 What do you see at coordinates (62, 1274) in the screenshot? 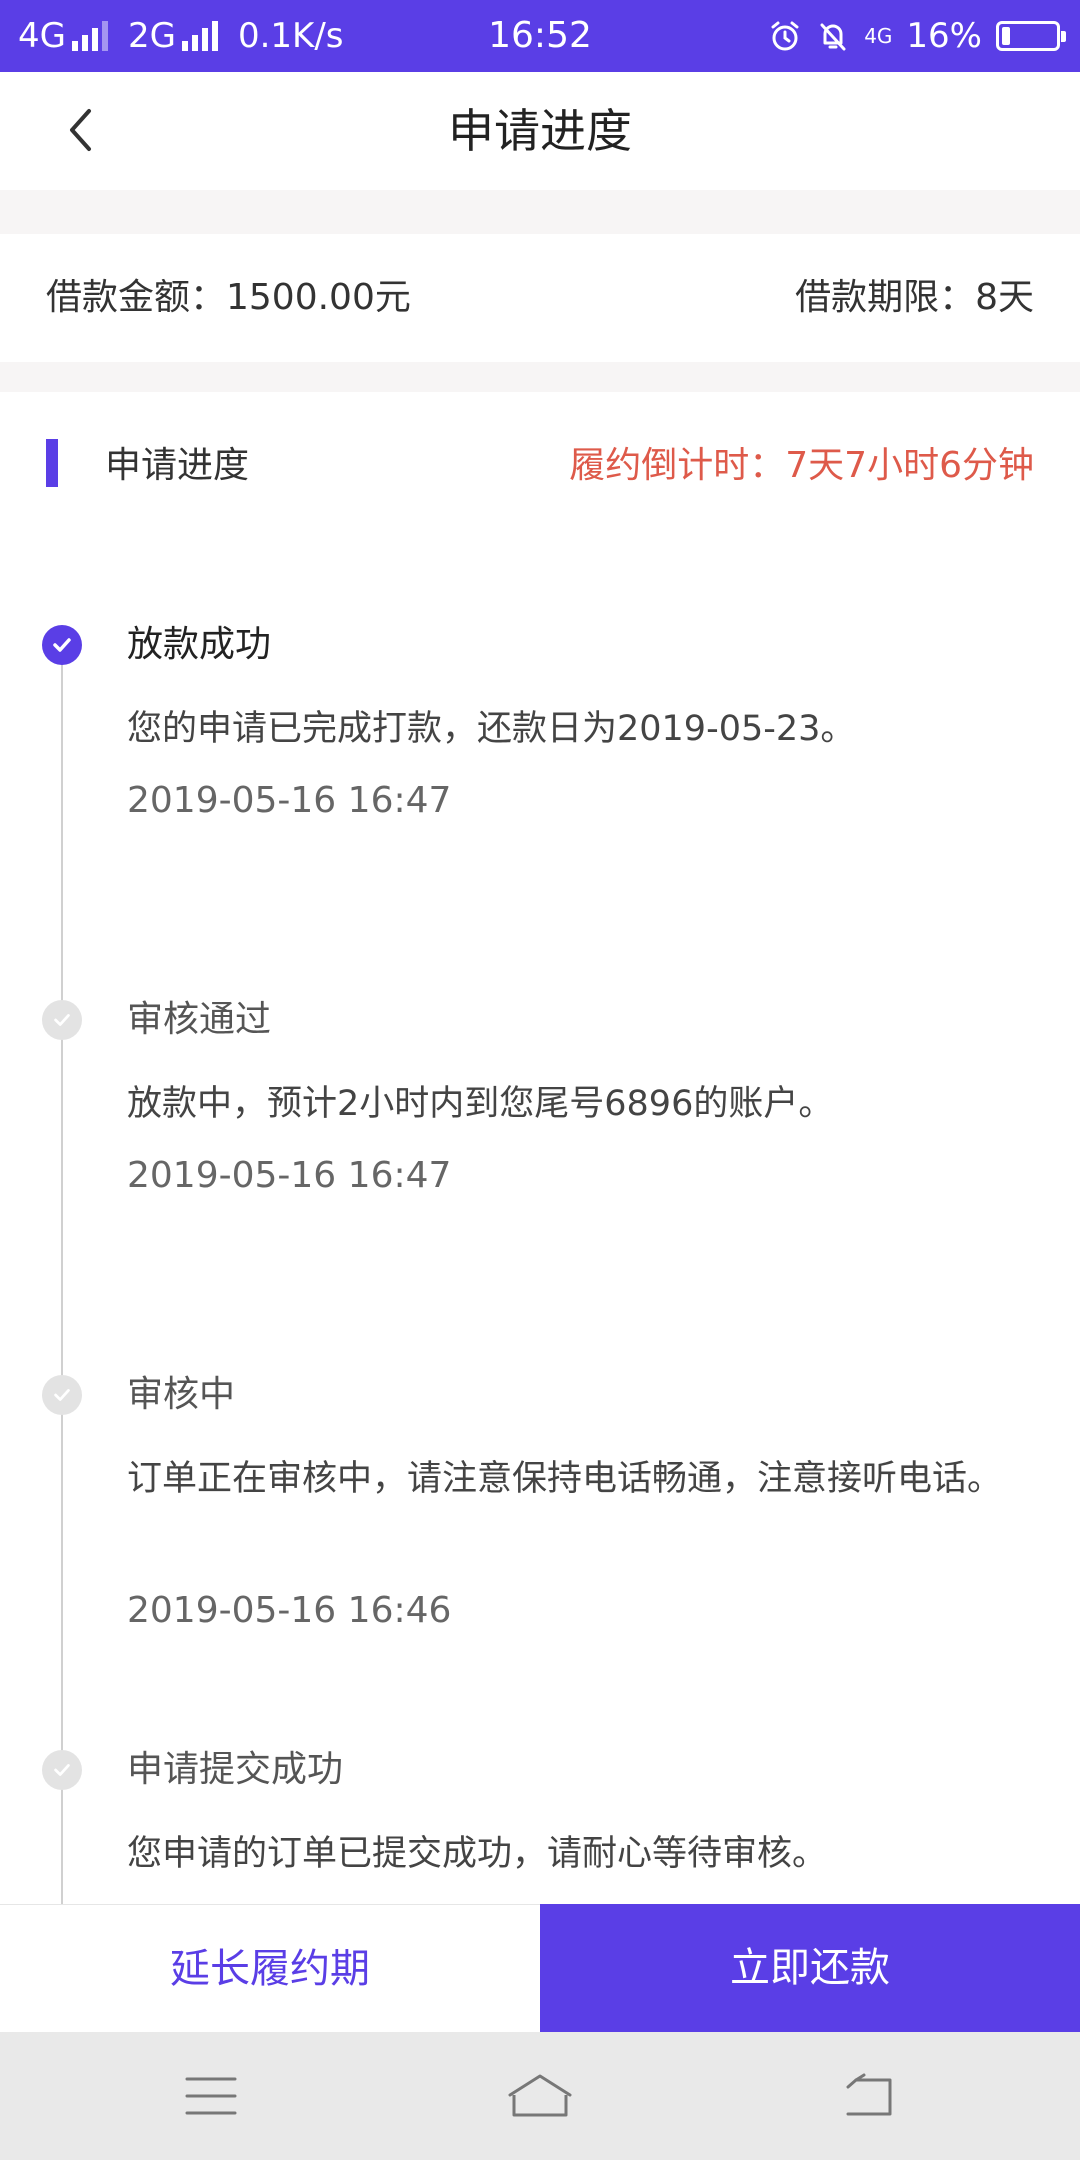
I see `timeline-line` at bounding box center [62, 1274].